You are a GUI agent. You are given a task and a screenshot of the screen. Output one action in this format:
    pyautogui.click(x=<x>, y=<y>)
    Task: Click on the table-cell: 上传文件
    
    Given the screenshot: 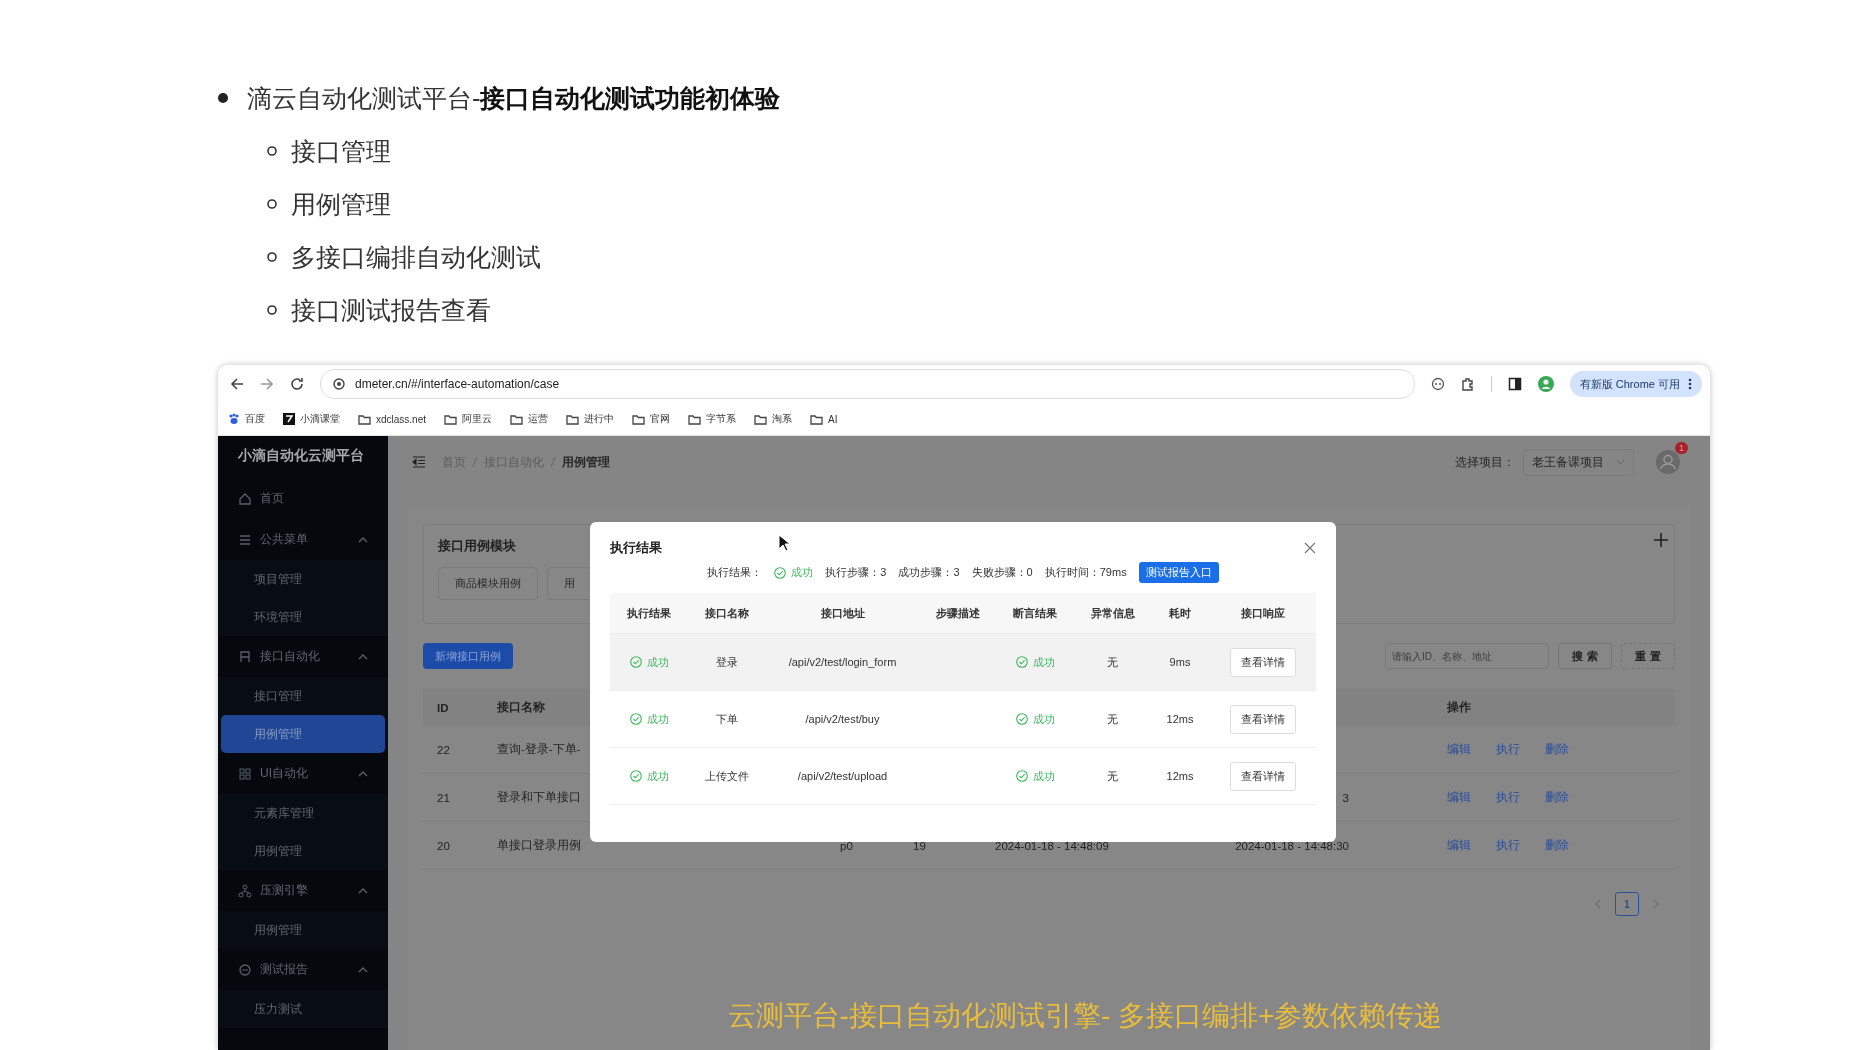 What is the action you would take?
    pyautogui.click(x=726, y=776)
    